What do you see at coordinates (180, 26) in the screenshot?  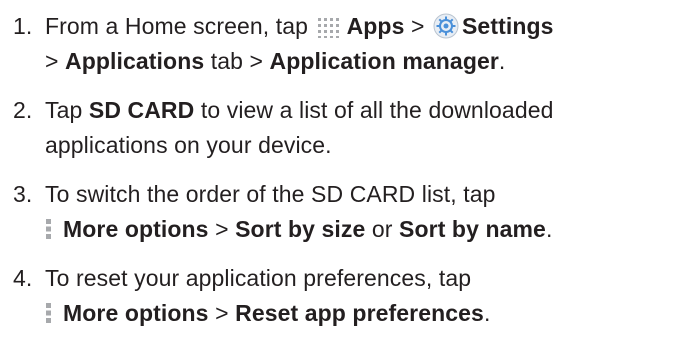 I see `step-text: From a Home screen, tap` at bounding box center [180, 26].